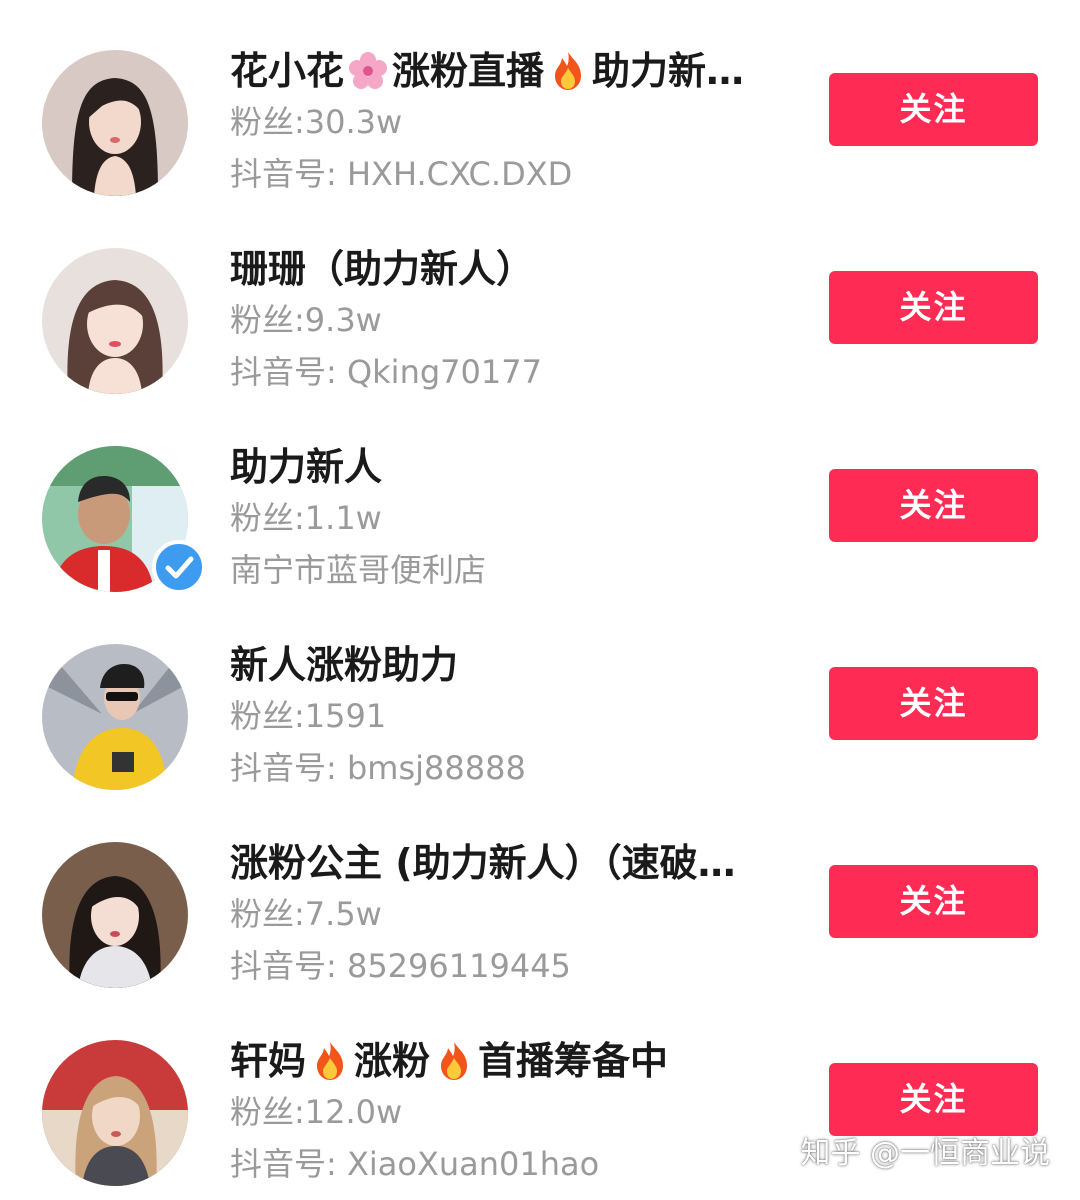 The image size is (1080, 1200). Describe the element at coordinates (378, 768) in the screenshot. I see `douyin-id: 抖音号: bmsj88888` at that location.